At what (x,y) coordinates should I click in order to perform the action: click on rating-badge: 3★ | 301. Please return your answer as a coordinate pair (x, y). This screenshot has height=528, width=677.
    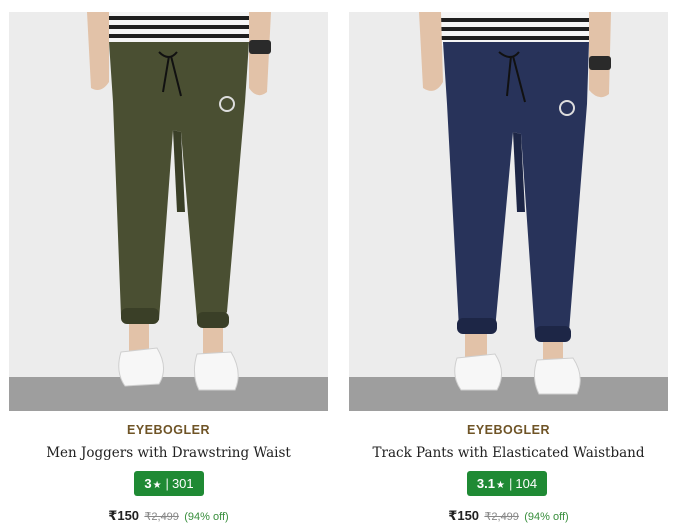
    Looking at the image, I should click on (169, 483).